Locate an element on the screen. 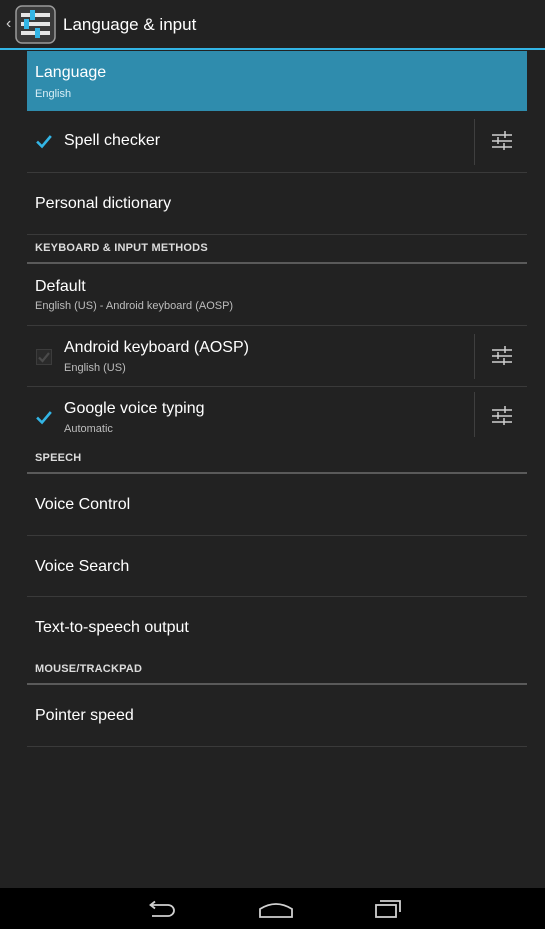 Image resolution: width=545 pixels, height=929 pixels. google-voice-typing-title: Google voice typing is located at coordinates (134, 408).